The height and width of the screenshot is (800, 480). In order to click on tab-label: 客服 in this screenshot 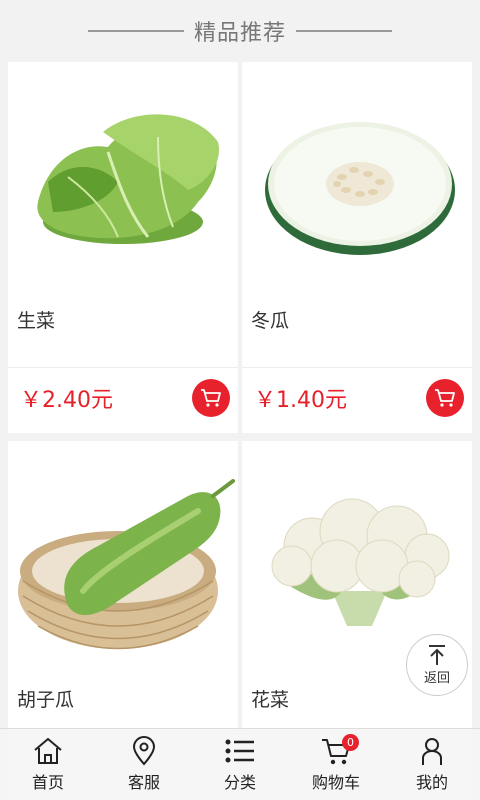, I will do `click(143, 782)`.